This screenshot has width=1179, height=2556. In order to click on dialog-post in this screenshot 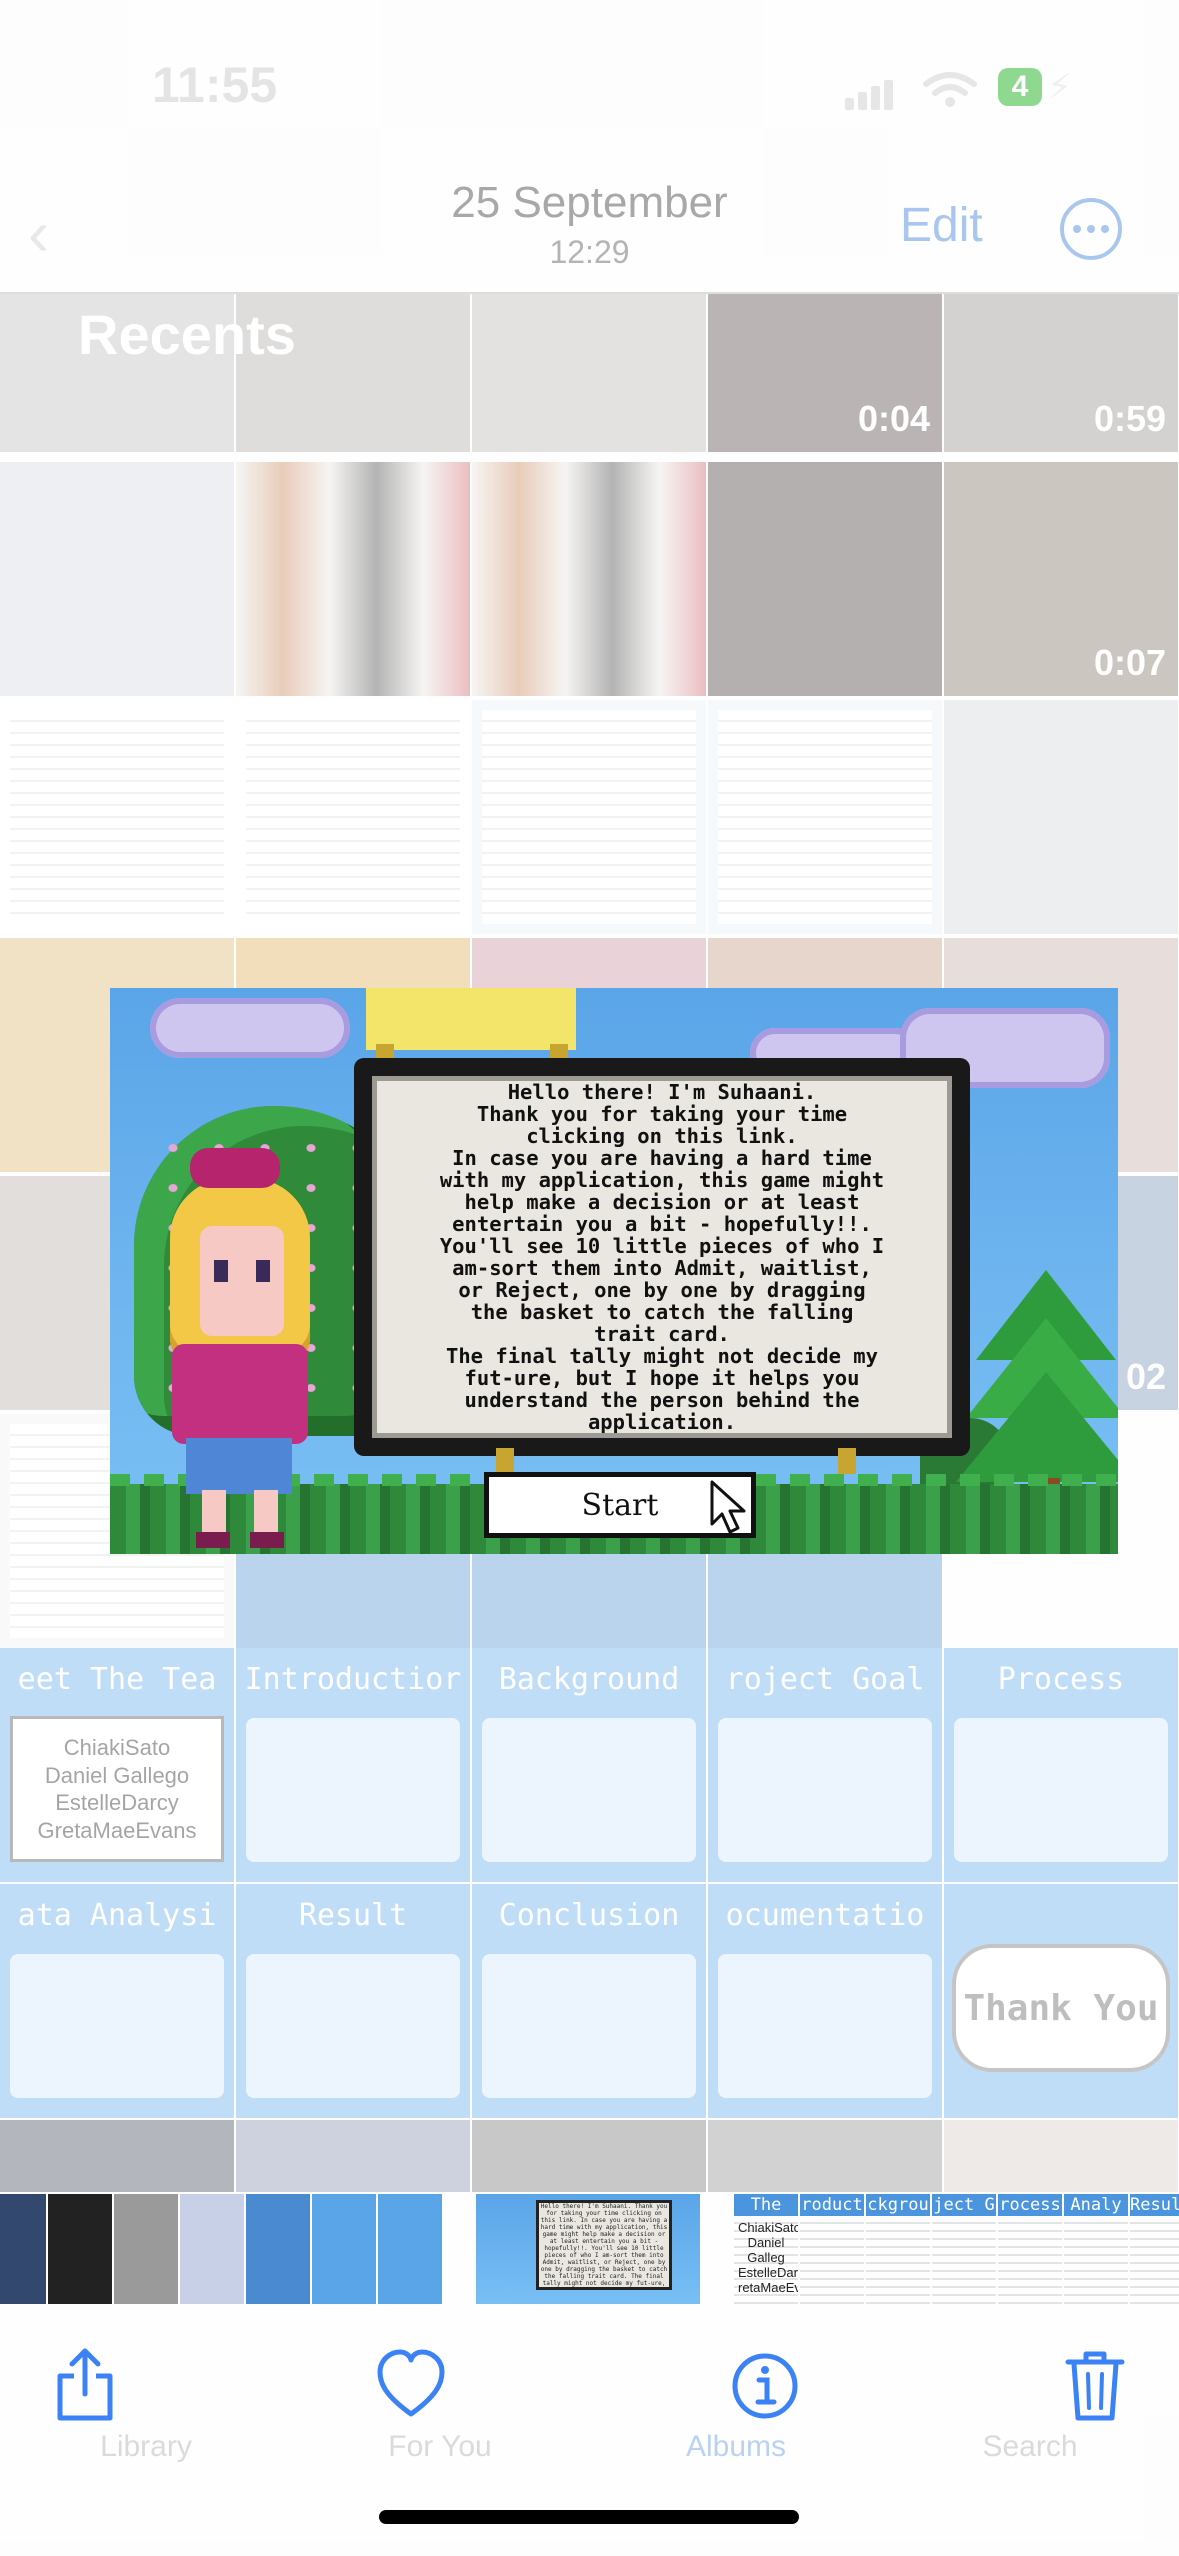, I will do `click(505, 1461)`.